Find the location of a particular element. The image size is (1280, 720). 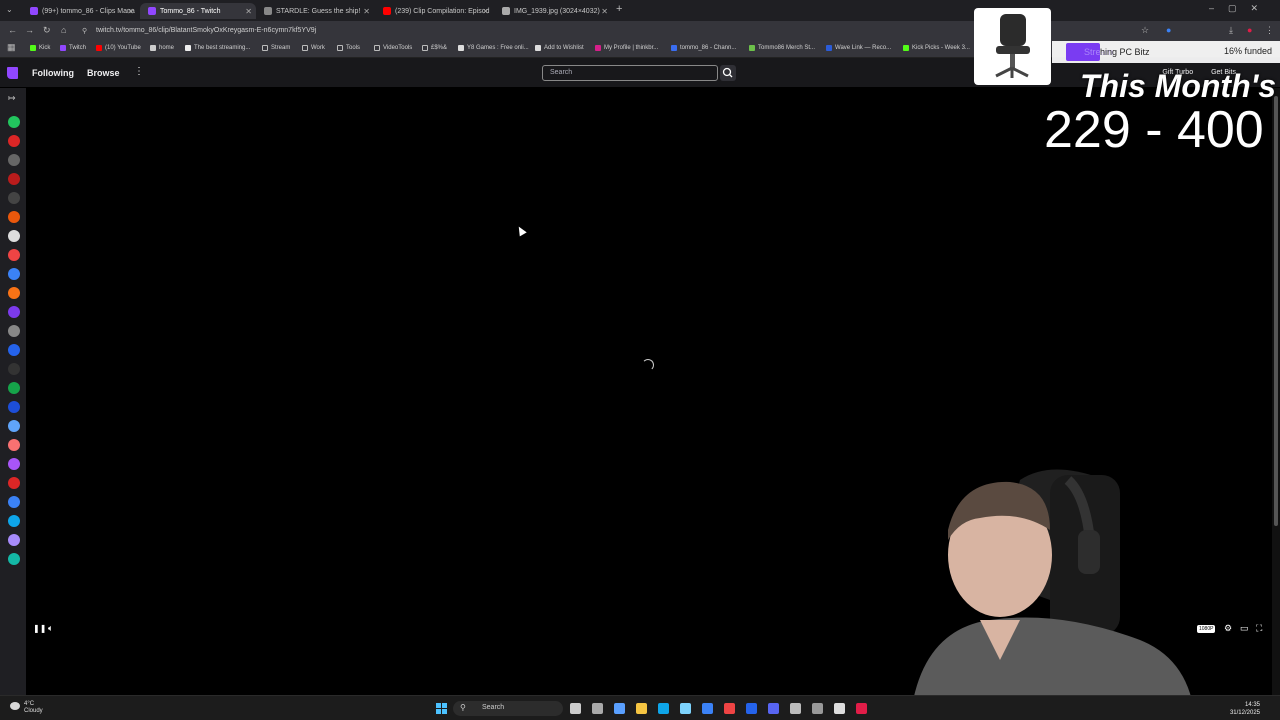

bookmark-label: Twitch is located at coordinates (78, 48).